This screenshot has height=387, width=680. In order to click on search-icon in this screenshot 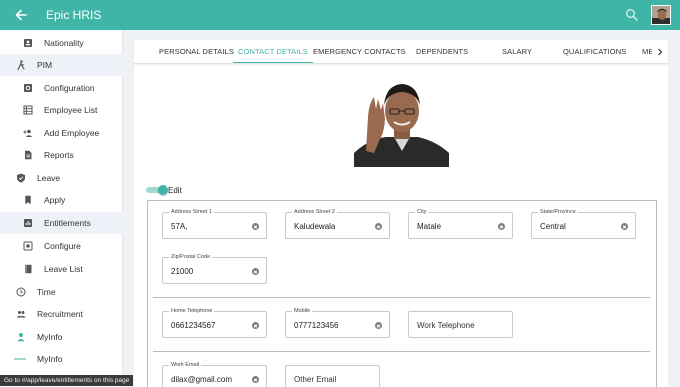, I will do `click(632, 15)`.